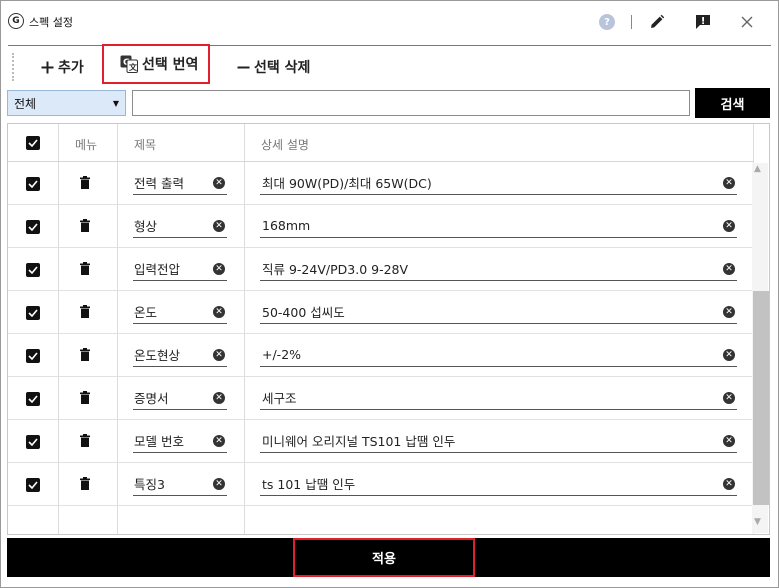  What do you see at coordinates (13, 67) in the screenshot?
I see `toolbar-grip` at bounding box center [13, 67].